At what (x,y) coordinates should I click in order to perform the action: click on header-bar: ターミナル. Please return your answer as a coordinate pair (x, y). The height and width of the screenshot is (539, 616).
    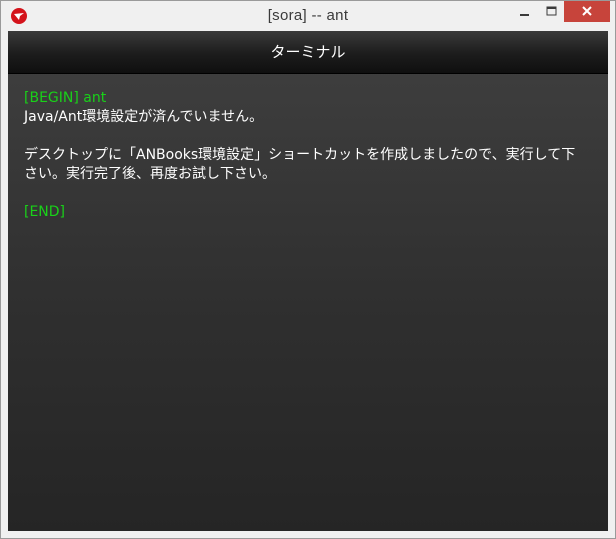
    Looking at the image, I should click on (308, 52).